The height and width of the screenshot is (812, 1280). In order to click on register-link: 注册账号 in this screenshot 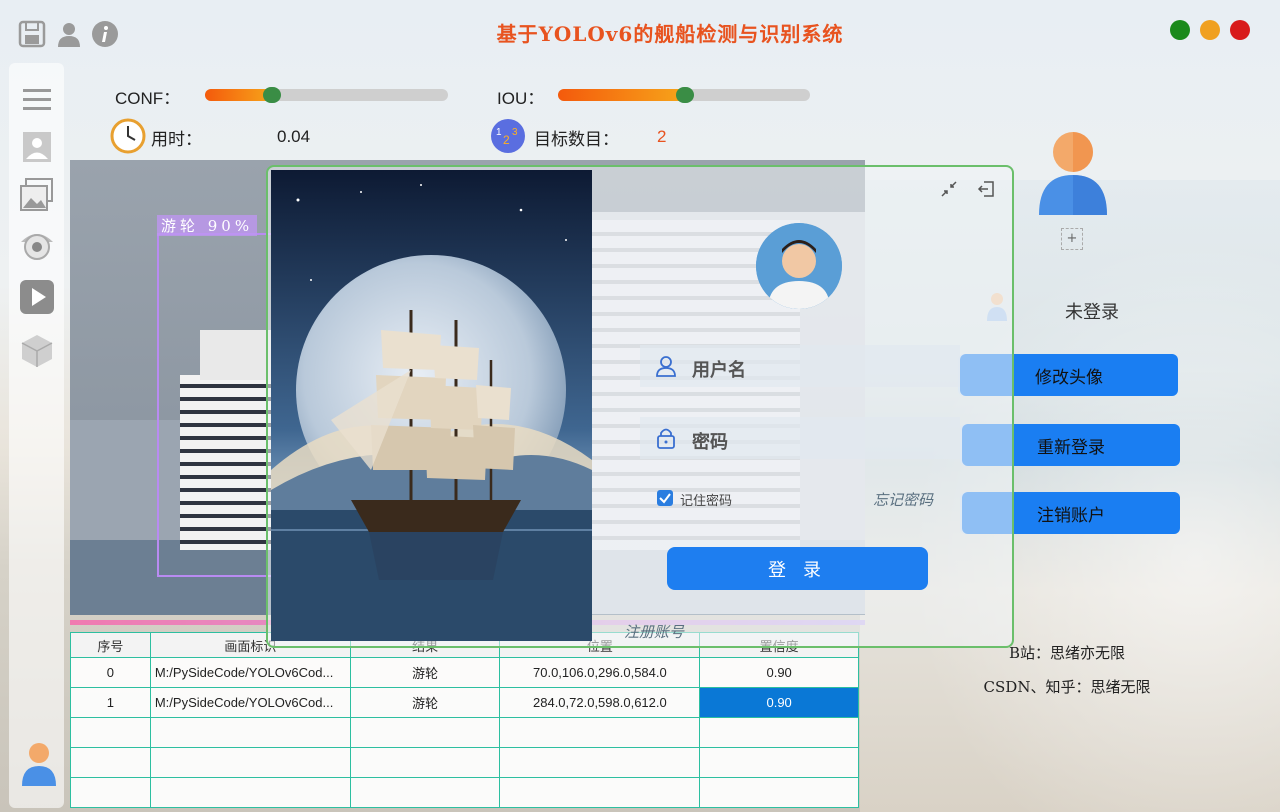, I will do `click(654, 631)`.